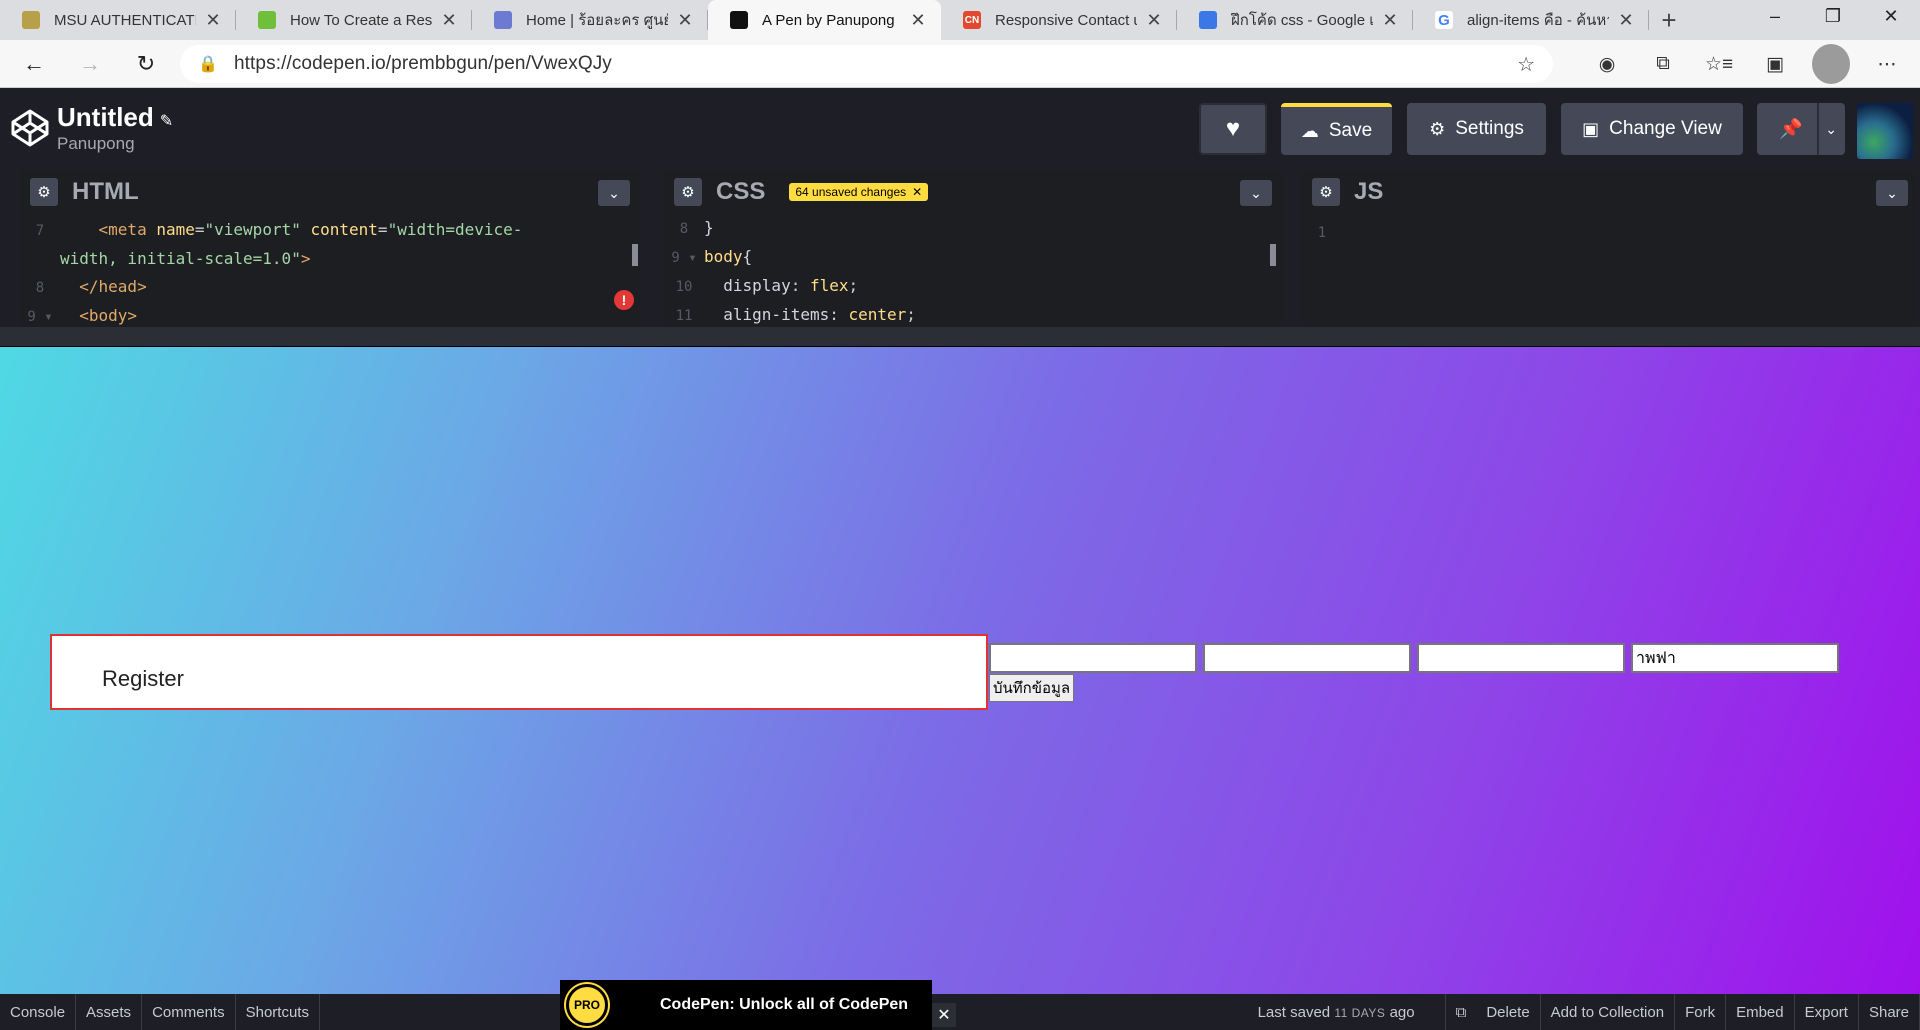  I want to click on close-icon: ✕, so click(917, 192).